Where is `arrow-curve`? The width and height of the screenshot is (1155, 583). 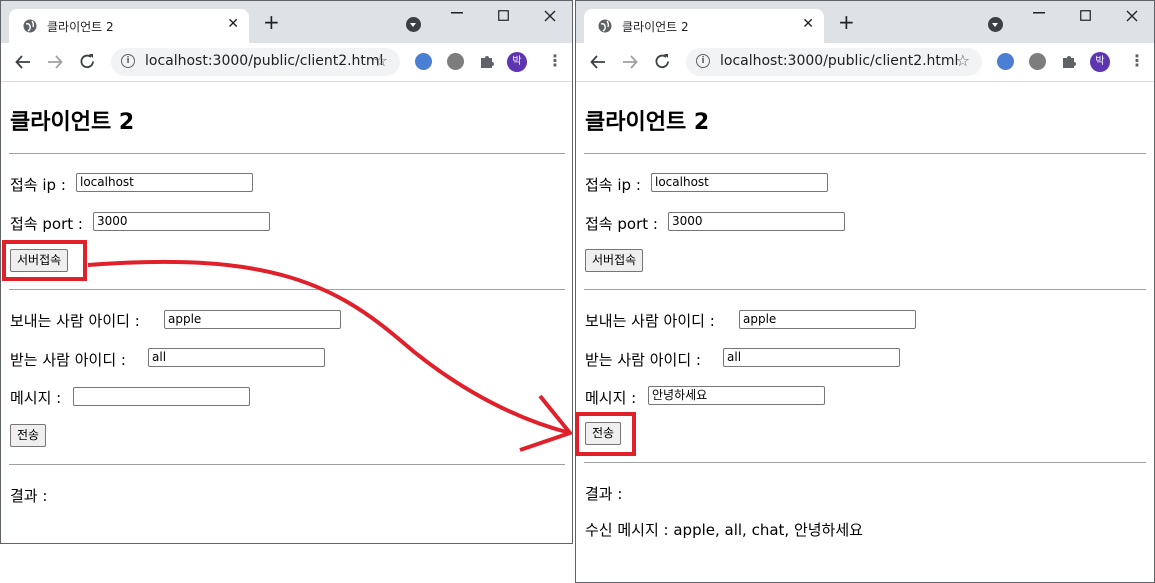
arrow-curve is located at coordinates (329, 347).